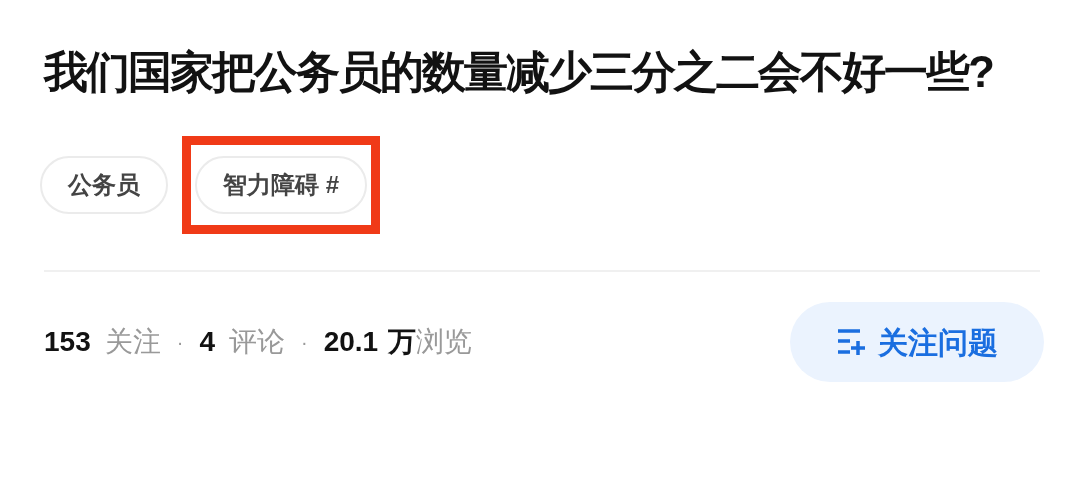 The height and width of the screenshot is (477, 1080). I want to click on stat-label: 浏览, so click(444, 342).